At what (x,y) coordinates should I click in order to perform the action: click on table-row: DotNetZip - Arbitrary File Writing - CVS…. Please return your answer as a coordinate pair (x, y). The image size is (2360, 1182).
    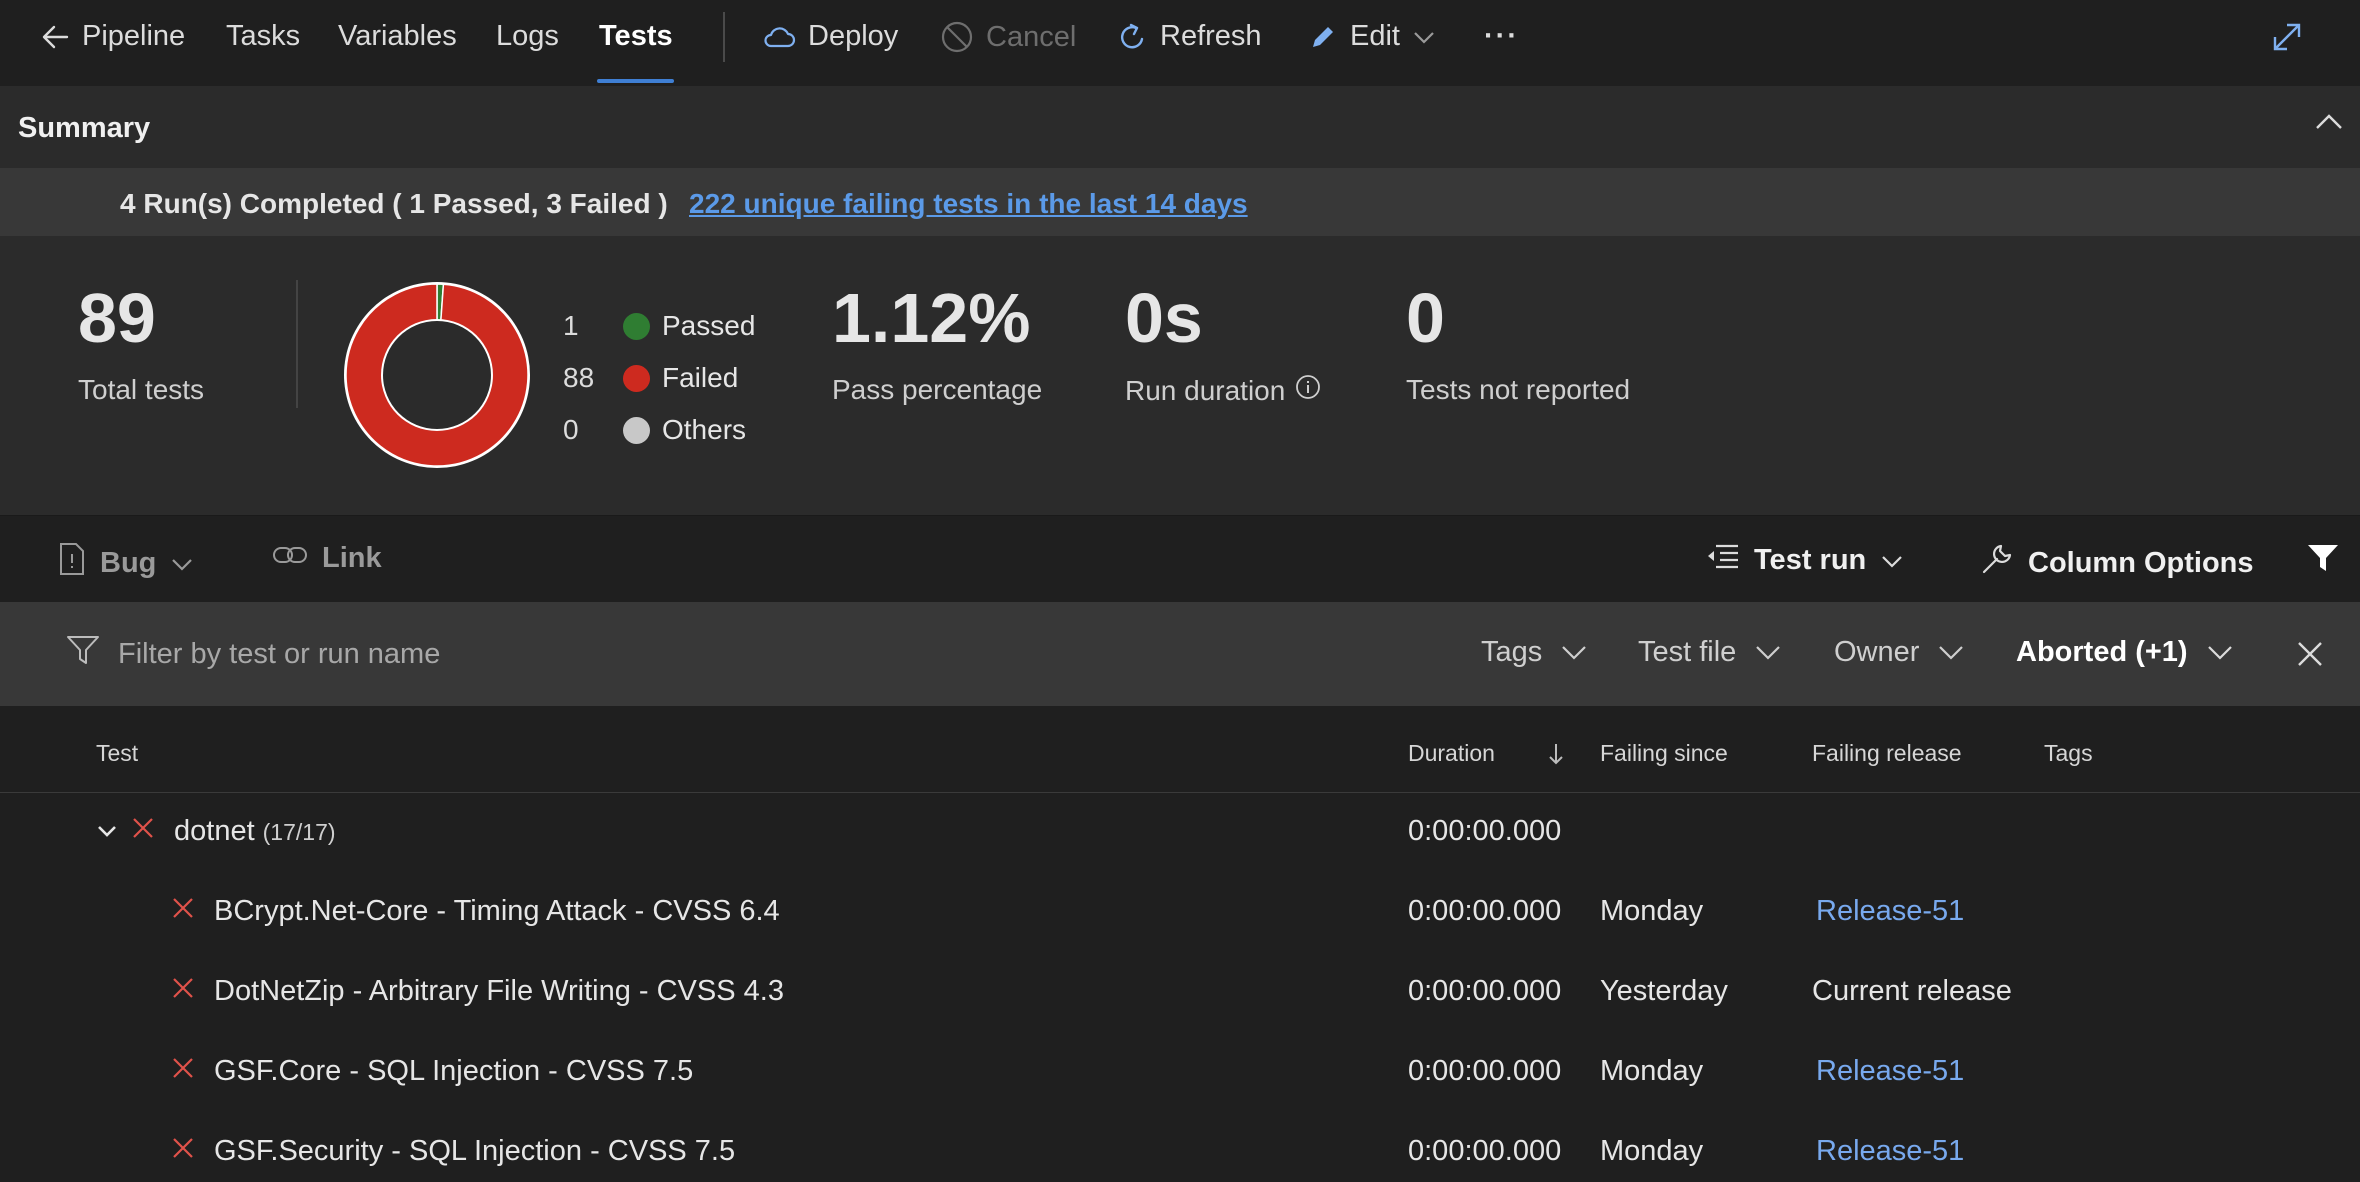
    Looking at the image, I should click on (1180, 993).